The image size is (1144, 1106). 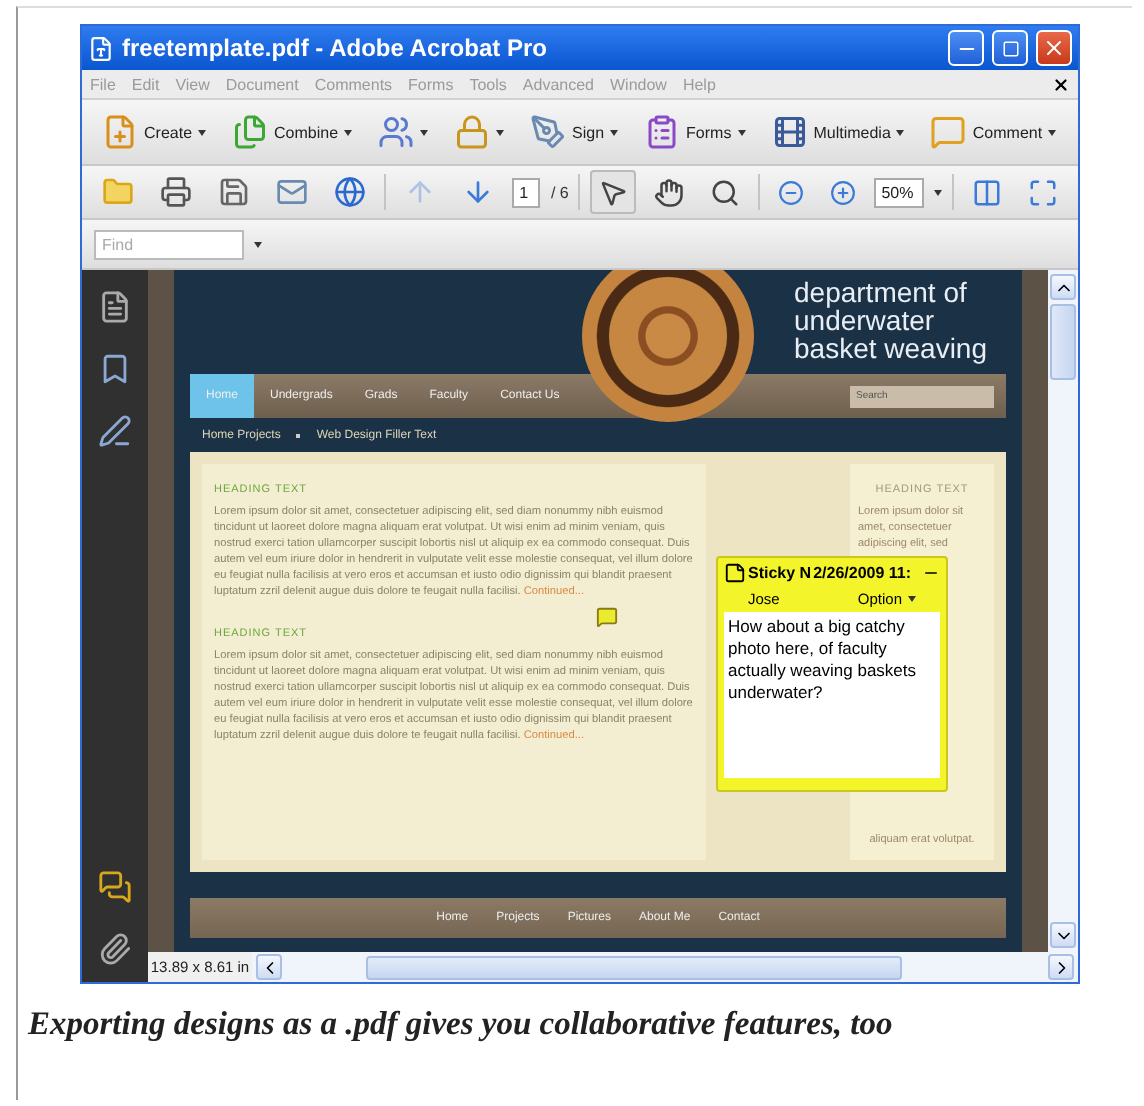 What do you see at coordinates (154, 132) in the screenshot?
I see `create-button: Create` at bounding box center [154, 132].